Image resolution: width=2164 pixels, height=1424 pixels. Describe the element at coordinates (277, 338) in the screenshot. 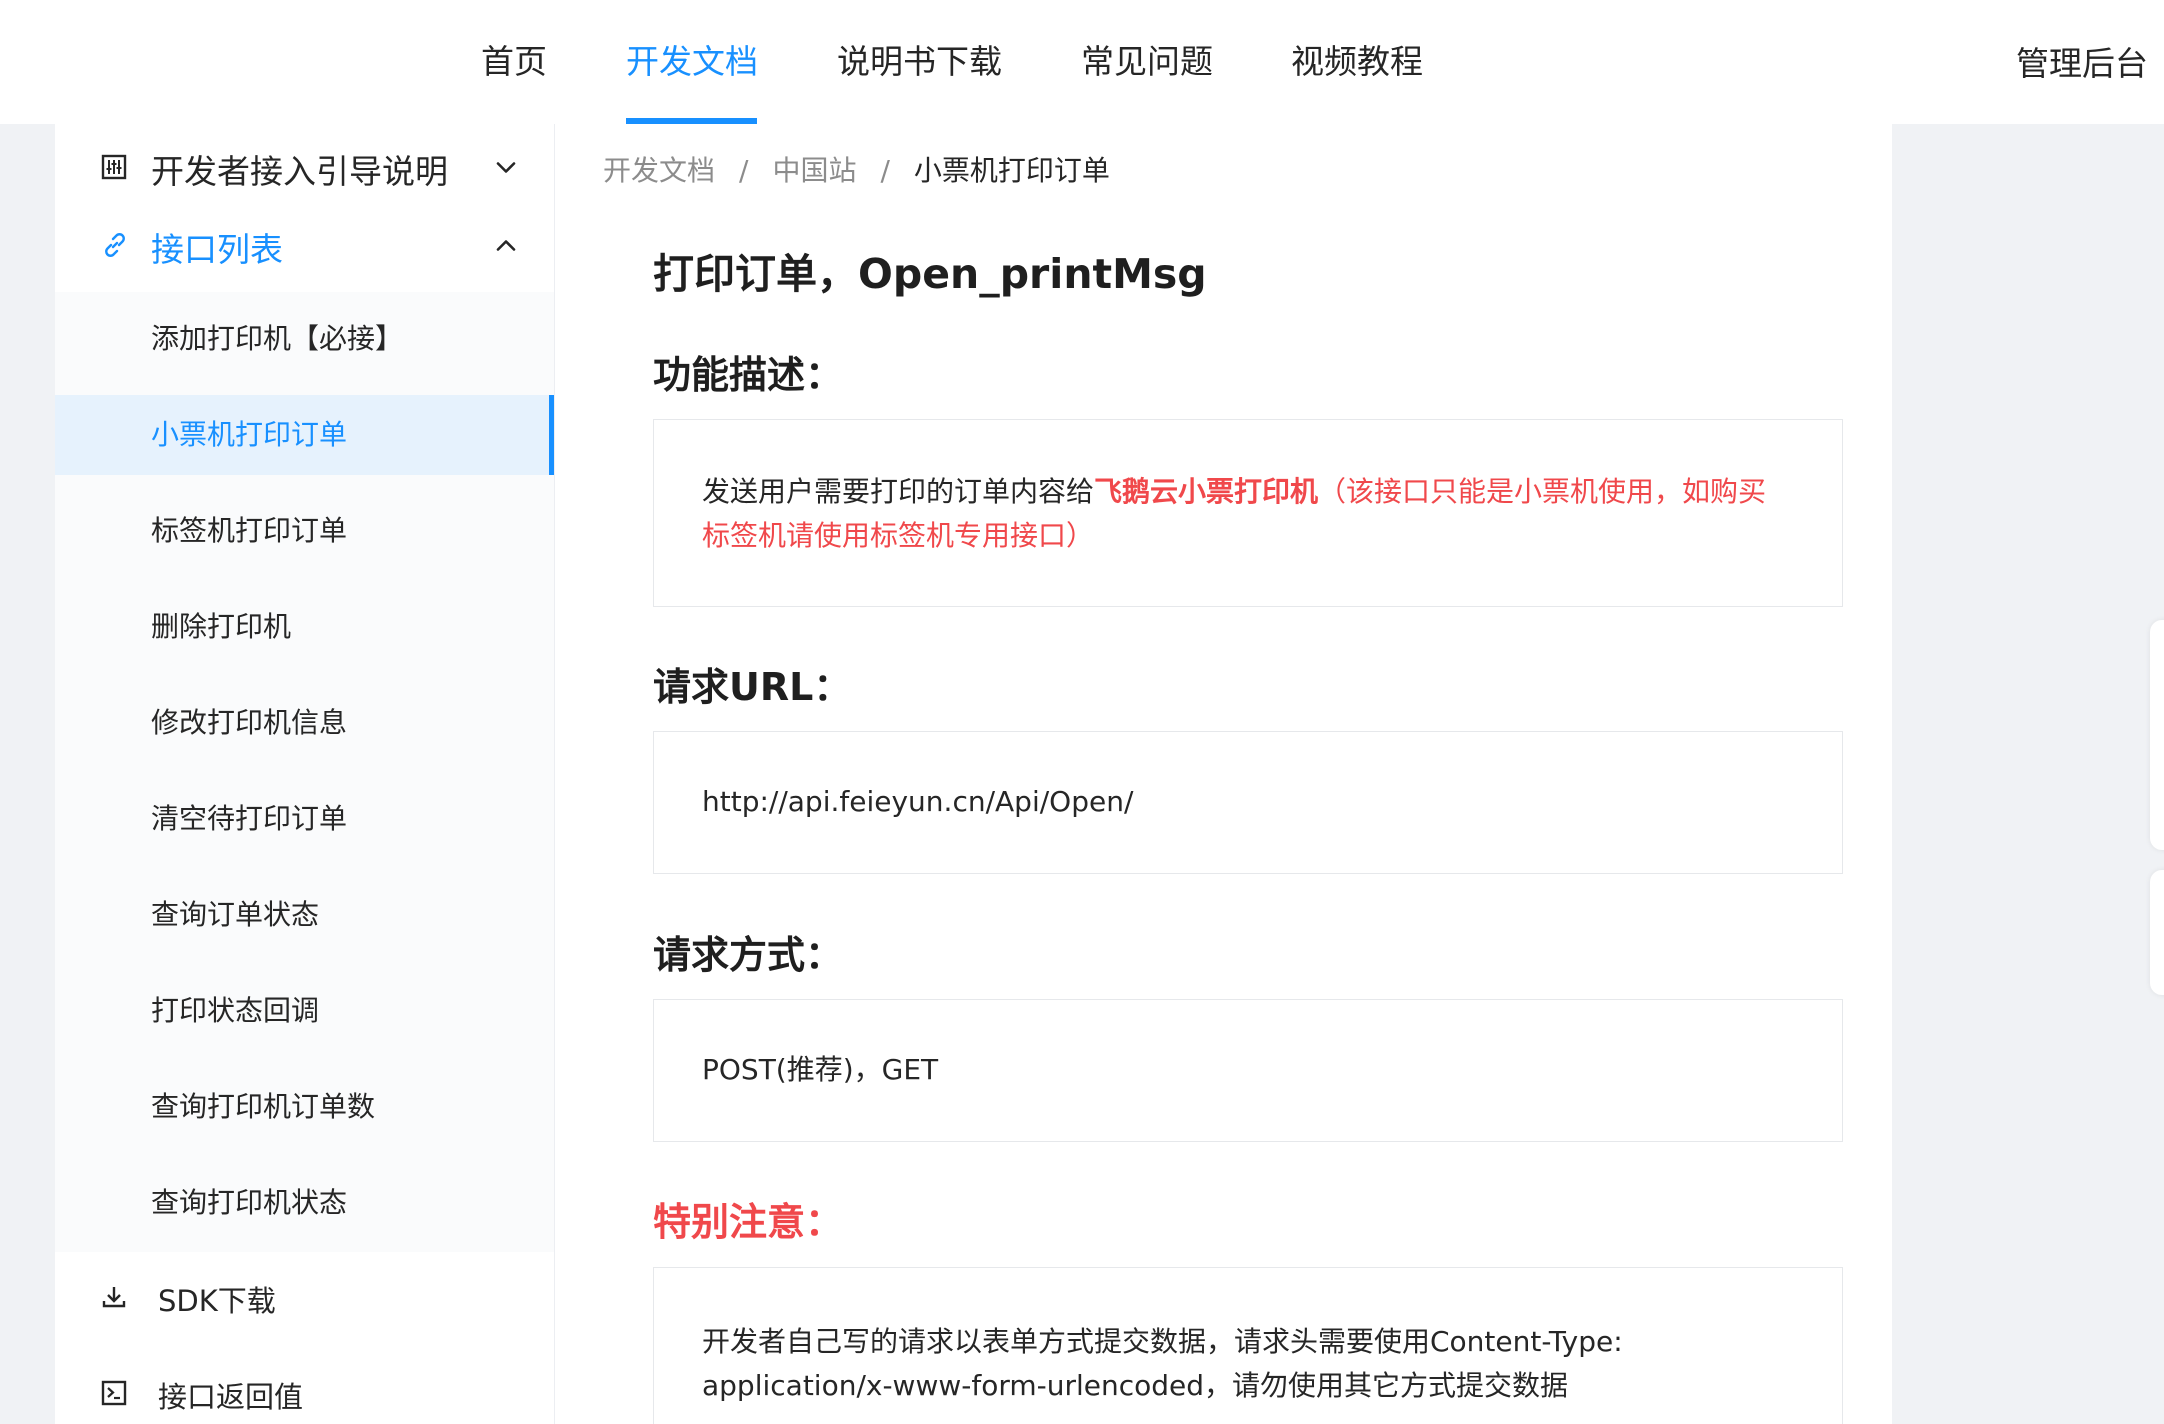

I see `sidebar-item-label: 添加打印机【必接】` at that location.